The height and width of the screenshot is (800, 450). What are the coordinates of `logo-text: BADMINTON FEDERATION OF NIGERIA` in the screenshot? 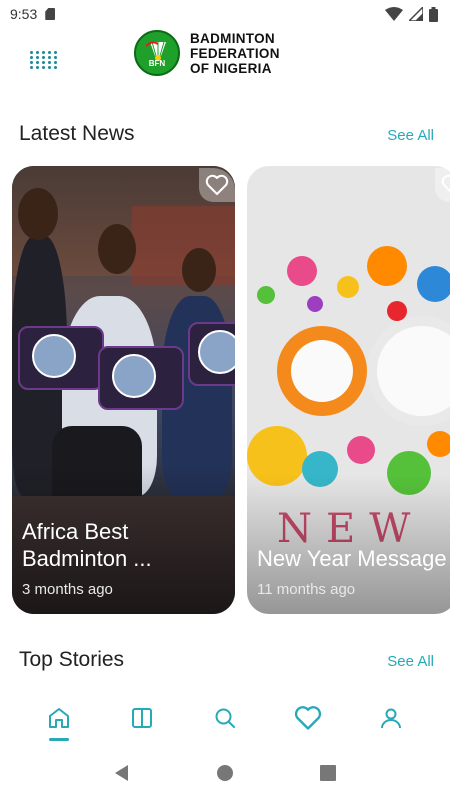 It's located at (235, 53).